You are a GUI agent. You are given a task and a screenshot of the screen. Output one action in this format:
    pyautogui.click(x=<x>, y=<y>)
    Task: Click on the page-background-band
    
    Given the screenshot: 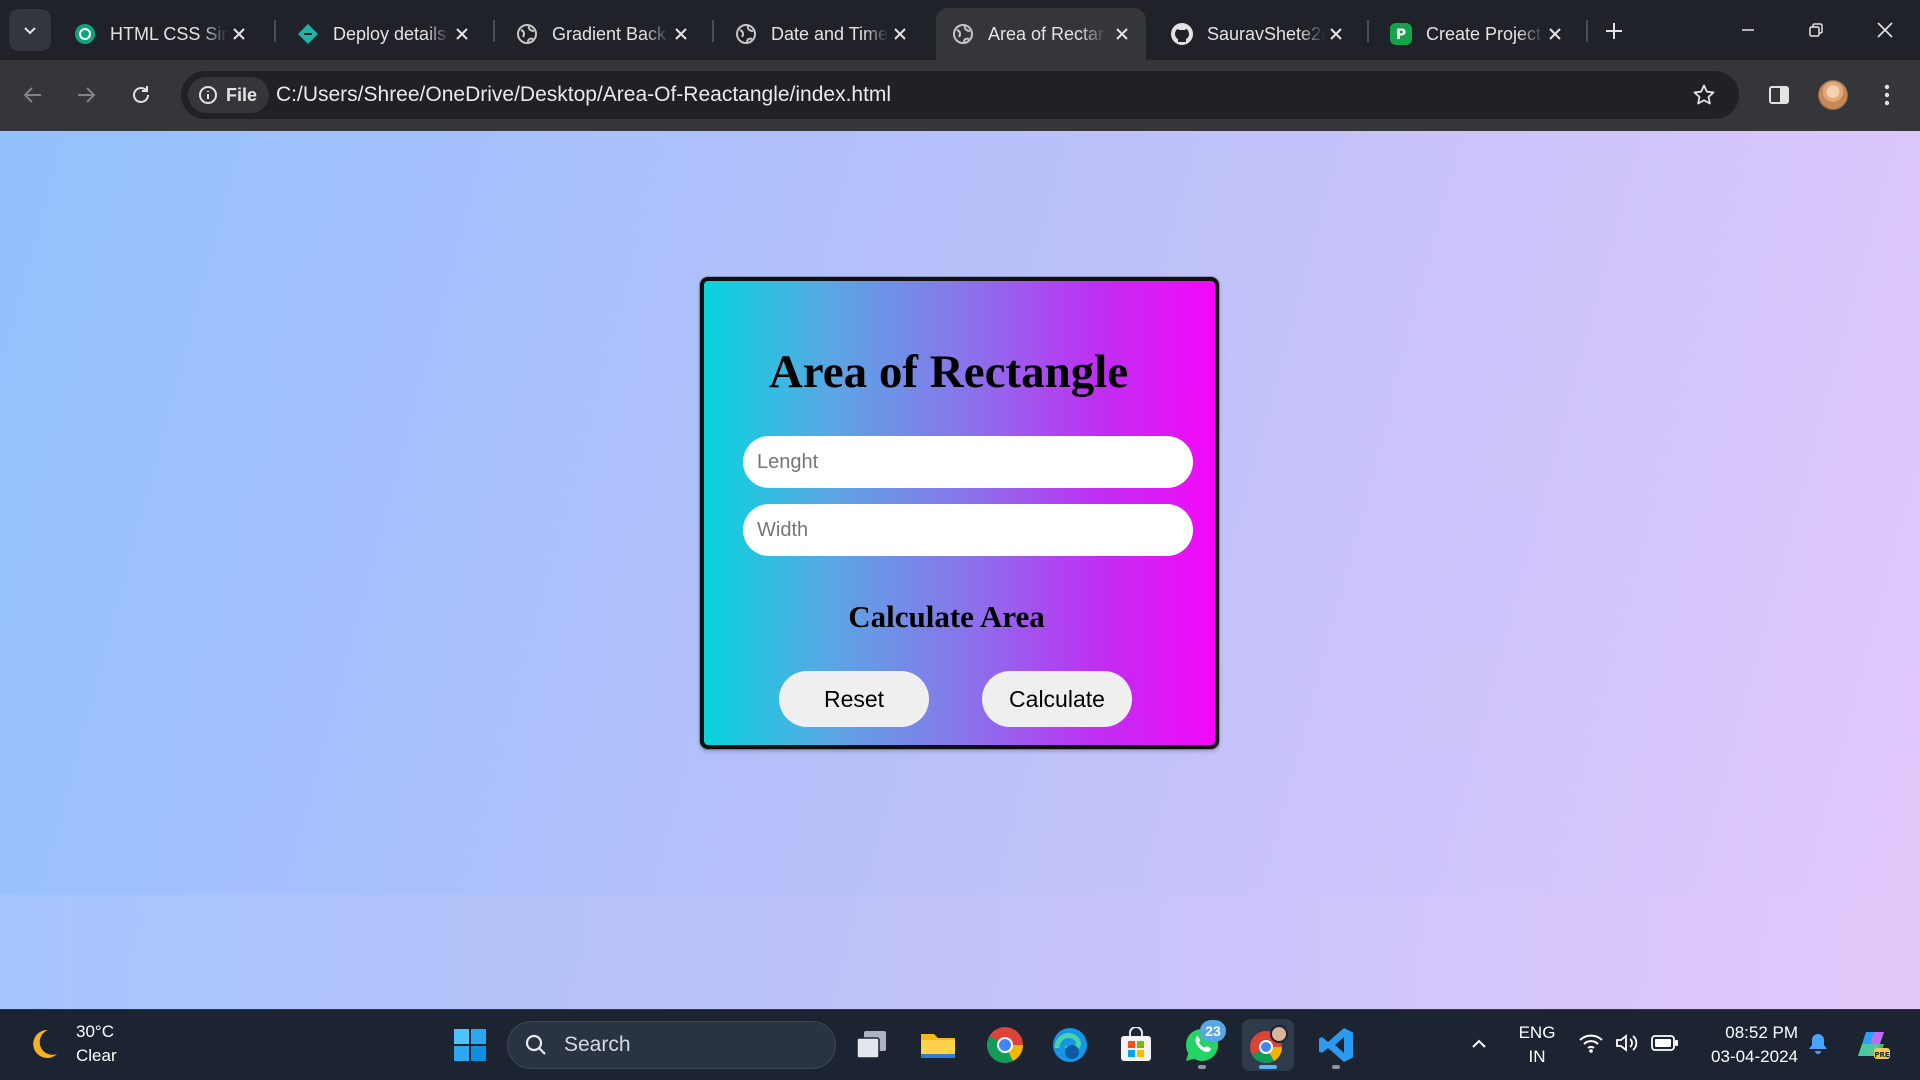 What is the action you would take?
    pyautogui.click(x=960, y=952)
    